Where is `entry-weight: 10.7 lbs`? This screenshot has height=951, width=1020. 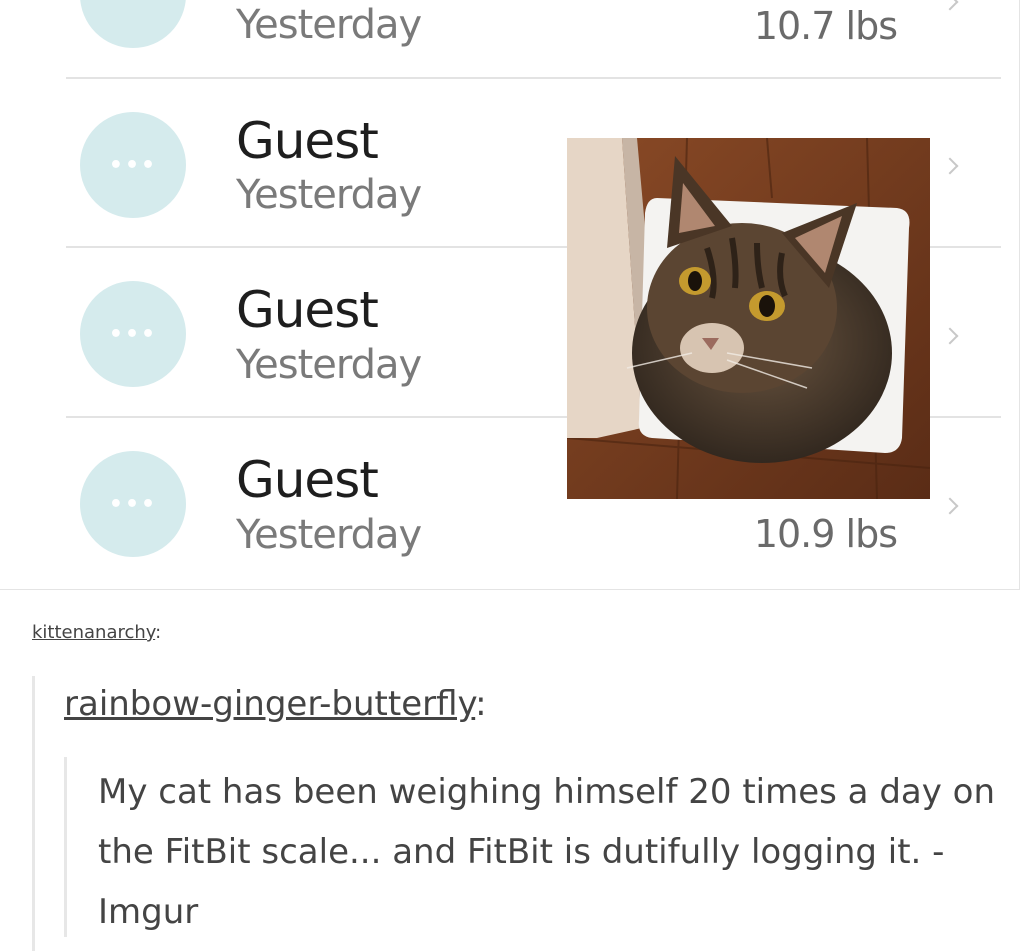
entry-weight: 10.7 lbs is located at coordinates (825, 26).